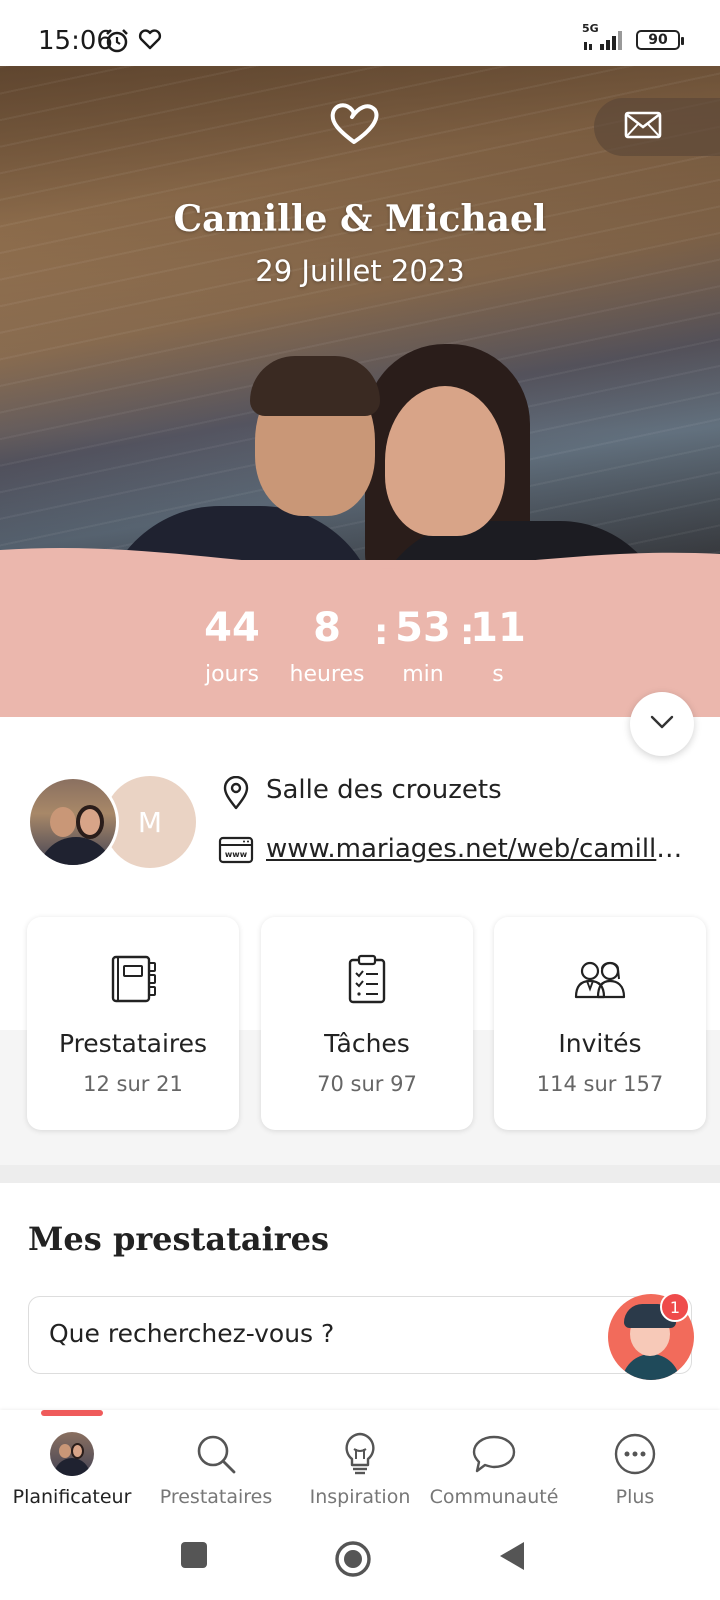 The width and height of the screenshot is (720, 1600). I want to click on couple-avatar, so click(73, 822).